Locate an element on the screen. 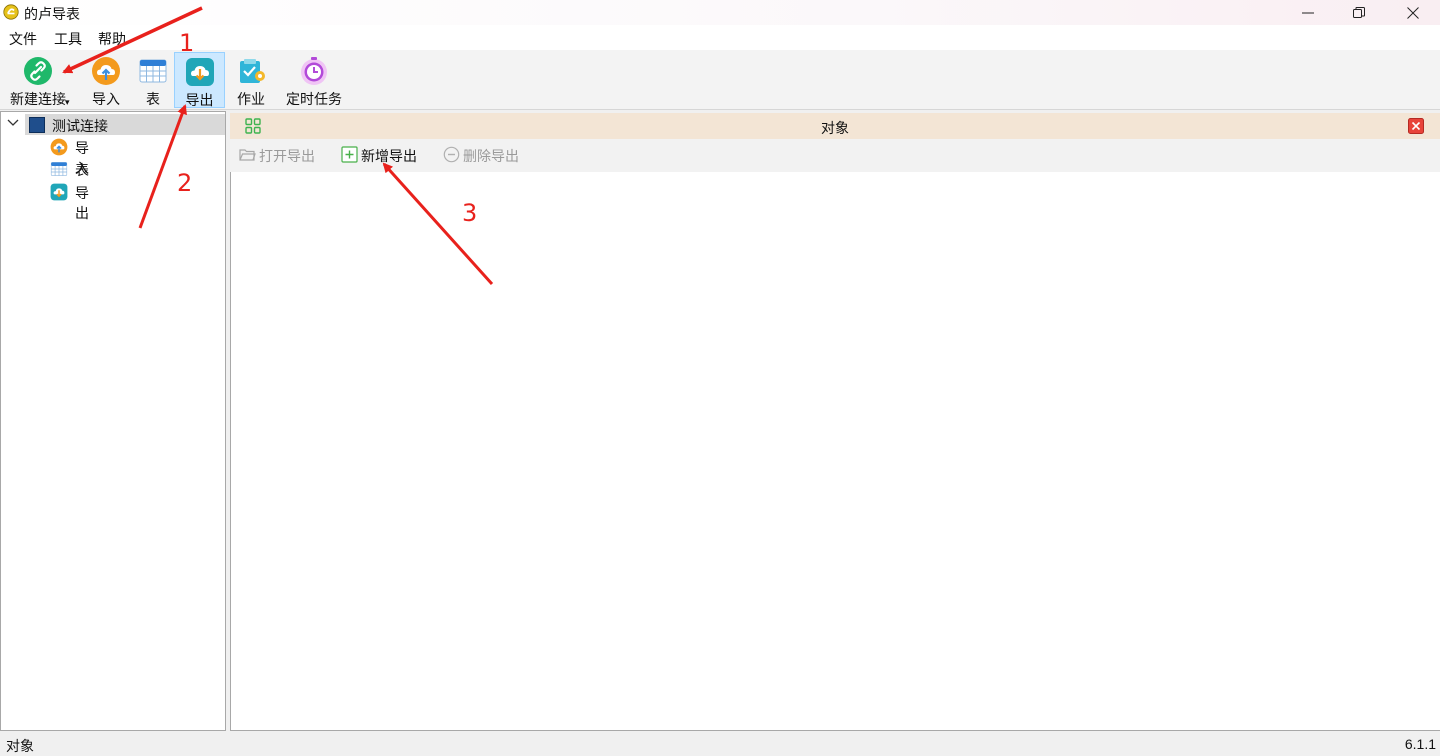 The image size is (1440, 756). menu-bar: 文件 工具 帮助 is located at coordinates (720, 37).